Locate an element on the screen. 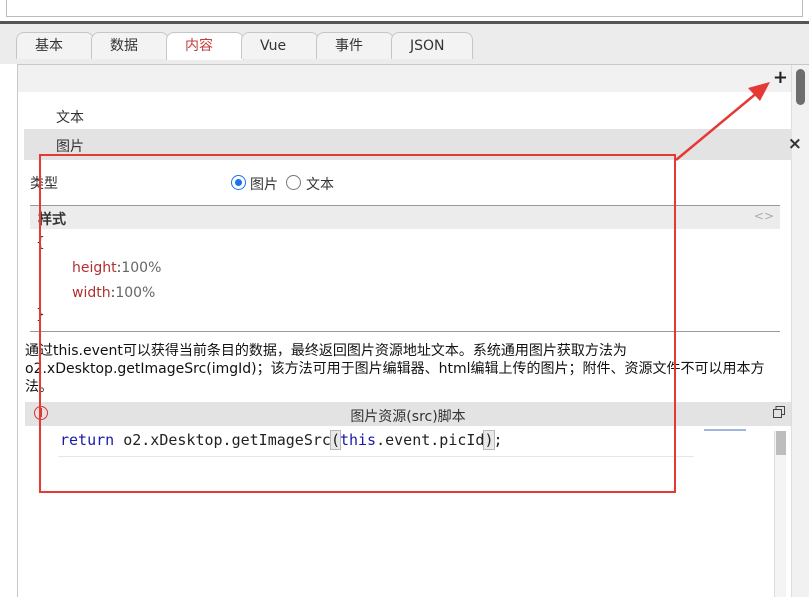 This screenshot has width=809, height=597. tab-json: JSON is located at coordinates (432, 45).